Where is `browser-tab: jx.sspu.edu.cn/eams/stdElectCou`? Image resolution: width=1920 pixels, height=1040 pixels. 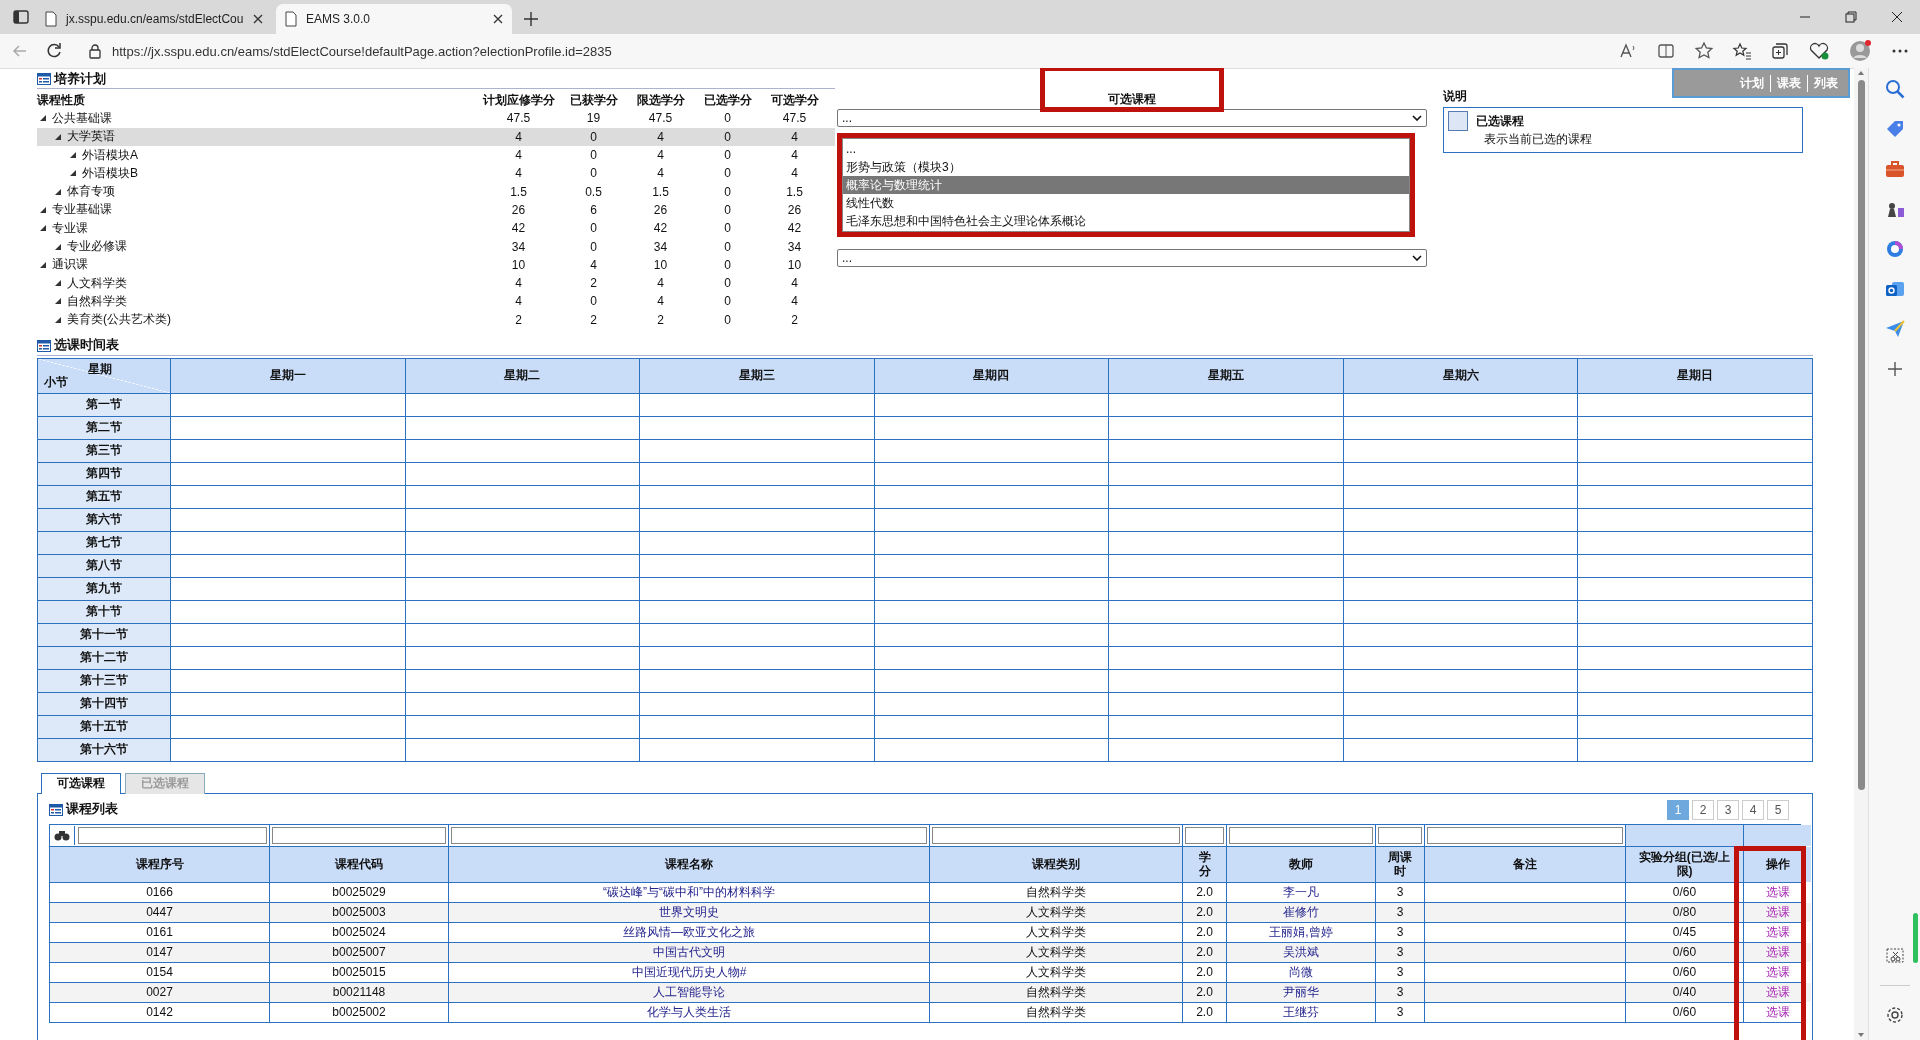 browser-tab: jx.sspu.edu.cn/eams/stdElectCou is located at coordinates (154, 19).